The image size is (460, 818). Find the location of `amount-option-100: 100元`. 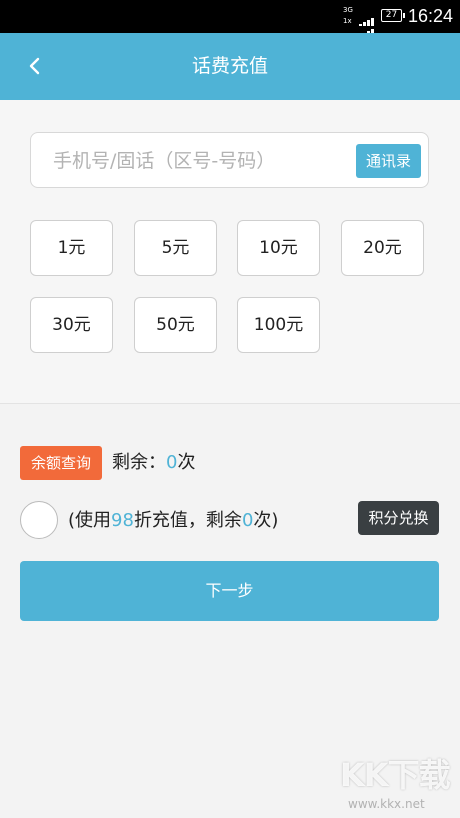

amount-option-100: 100元 is located at coordinates (278, 325).